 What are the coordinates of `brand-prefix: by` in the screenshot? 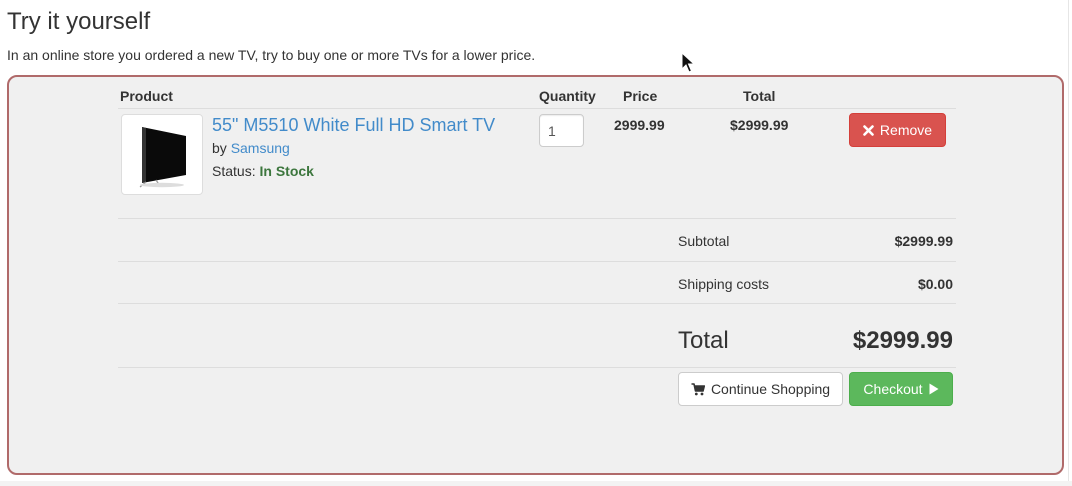 It's located at (219, 148).